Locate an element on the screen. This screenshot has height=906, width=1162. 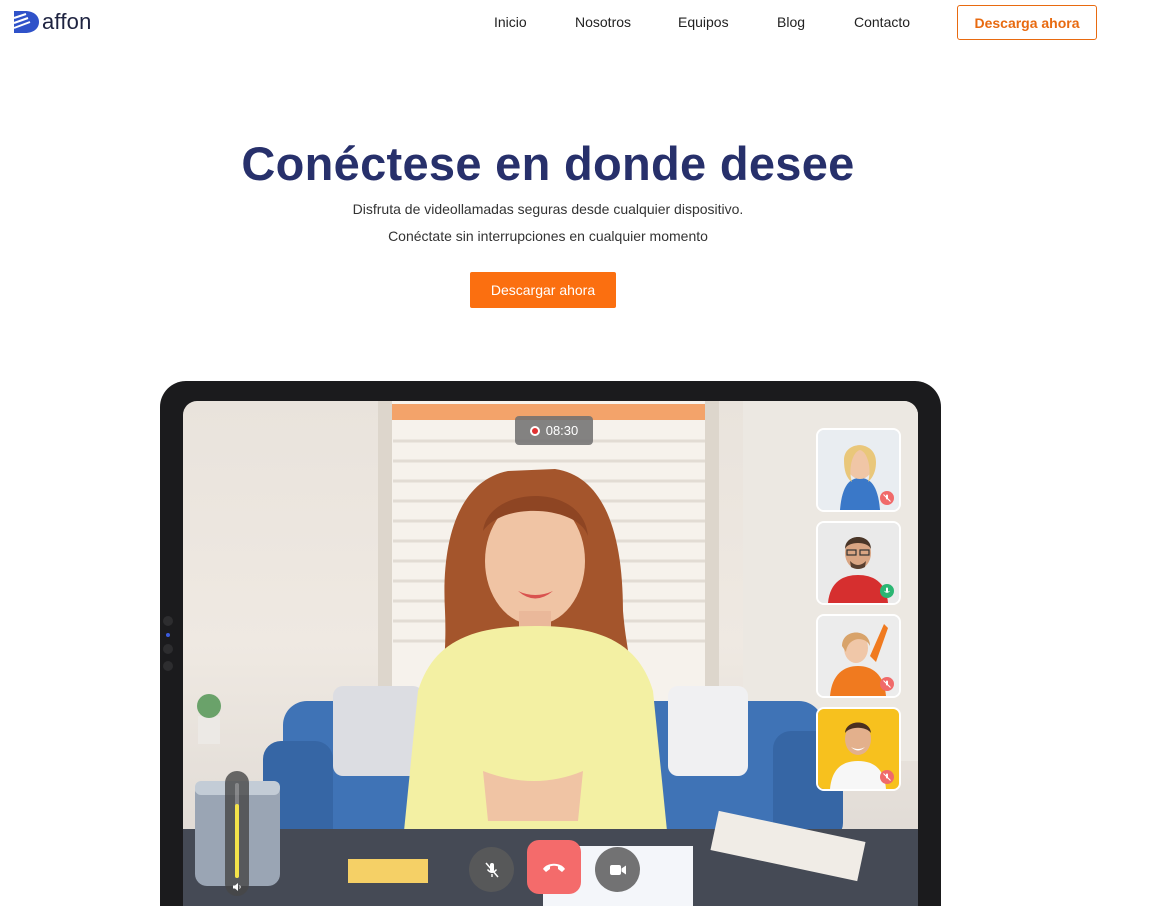
tablet-side-buttons is located at coordinates (169, 647).